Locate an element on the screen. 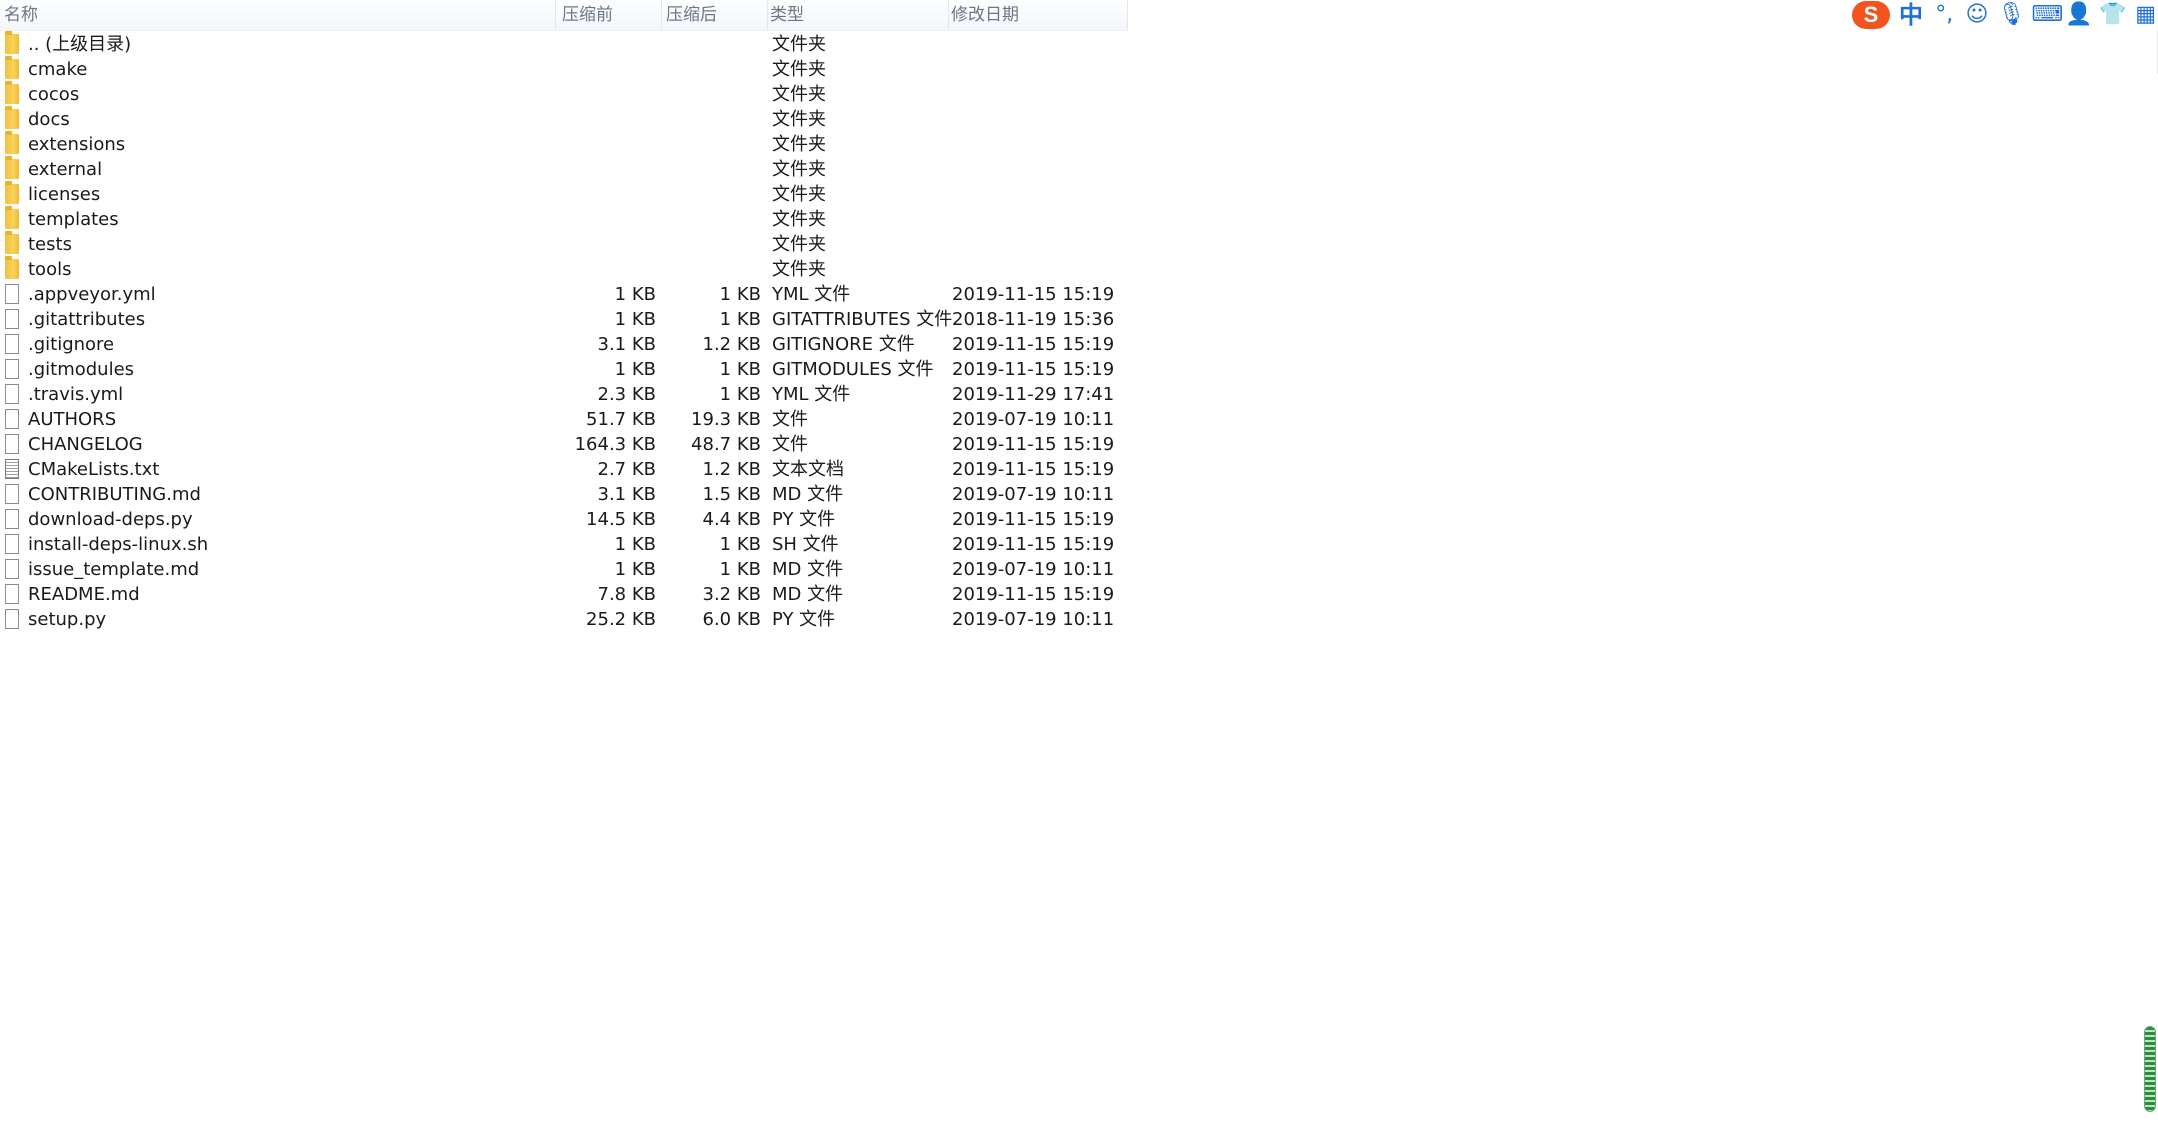  skin-icon: 👕 is located at coordinates (2112, 15).